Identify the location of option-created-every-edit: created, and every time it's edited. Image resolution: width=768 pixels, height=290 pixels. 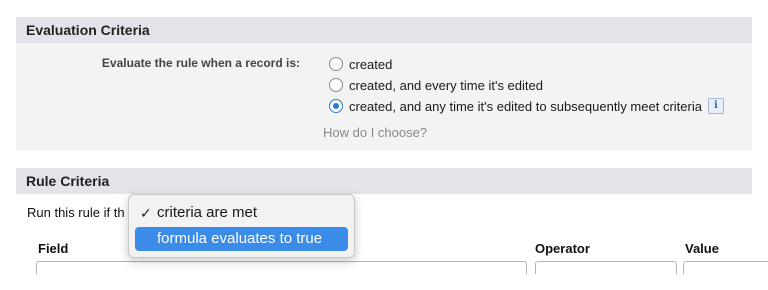
(436, 85).